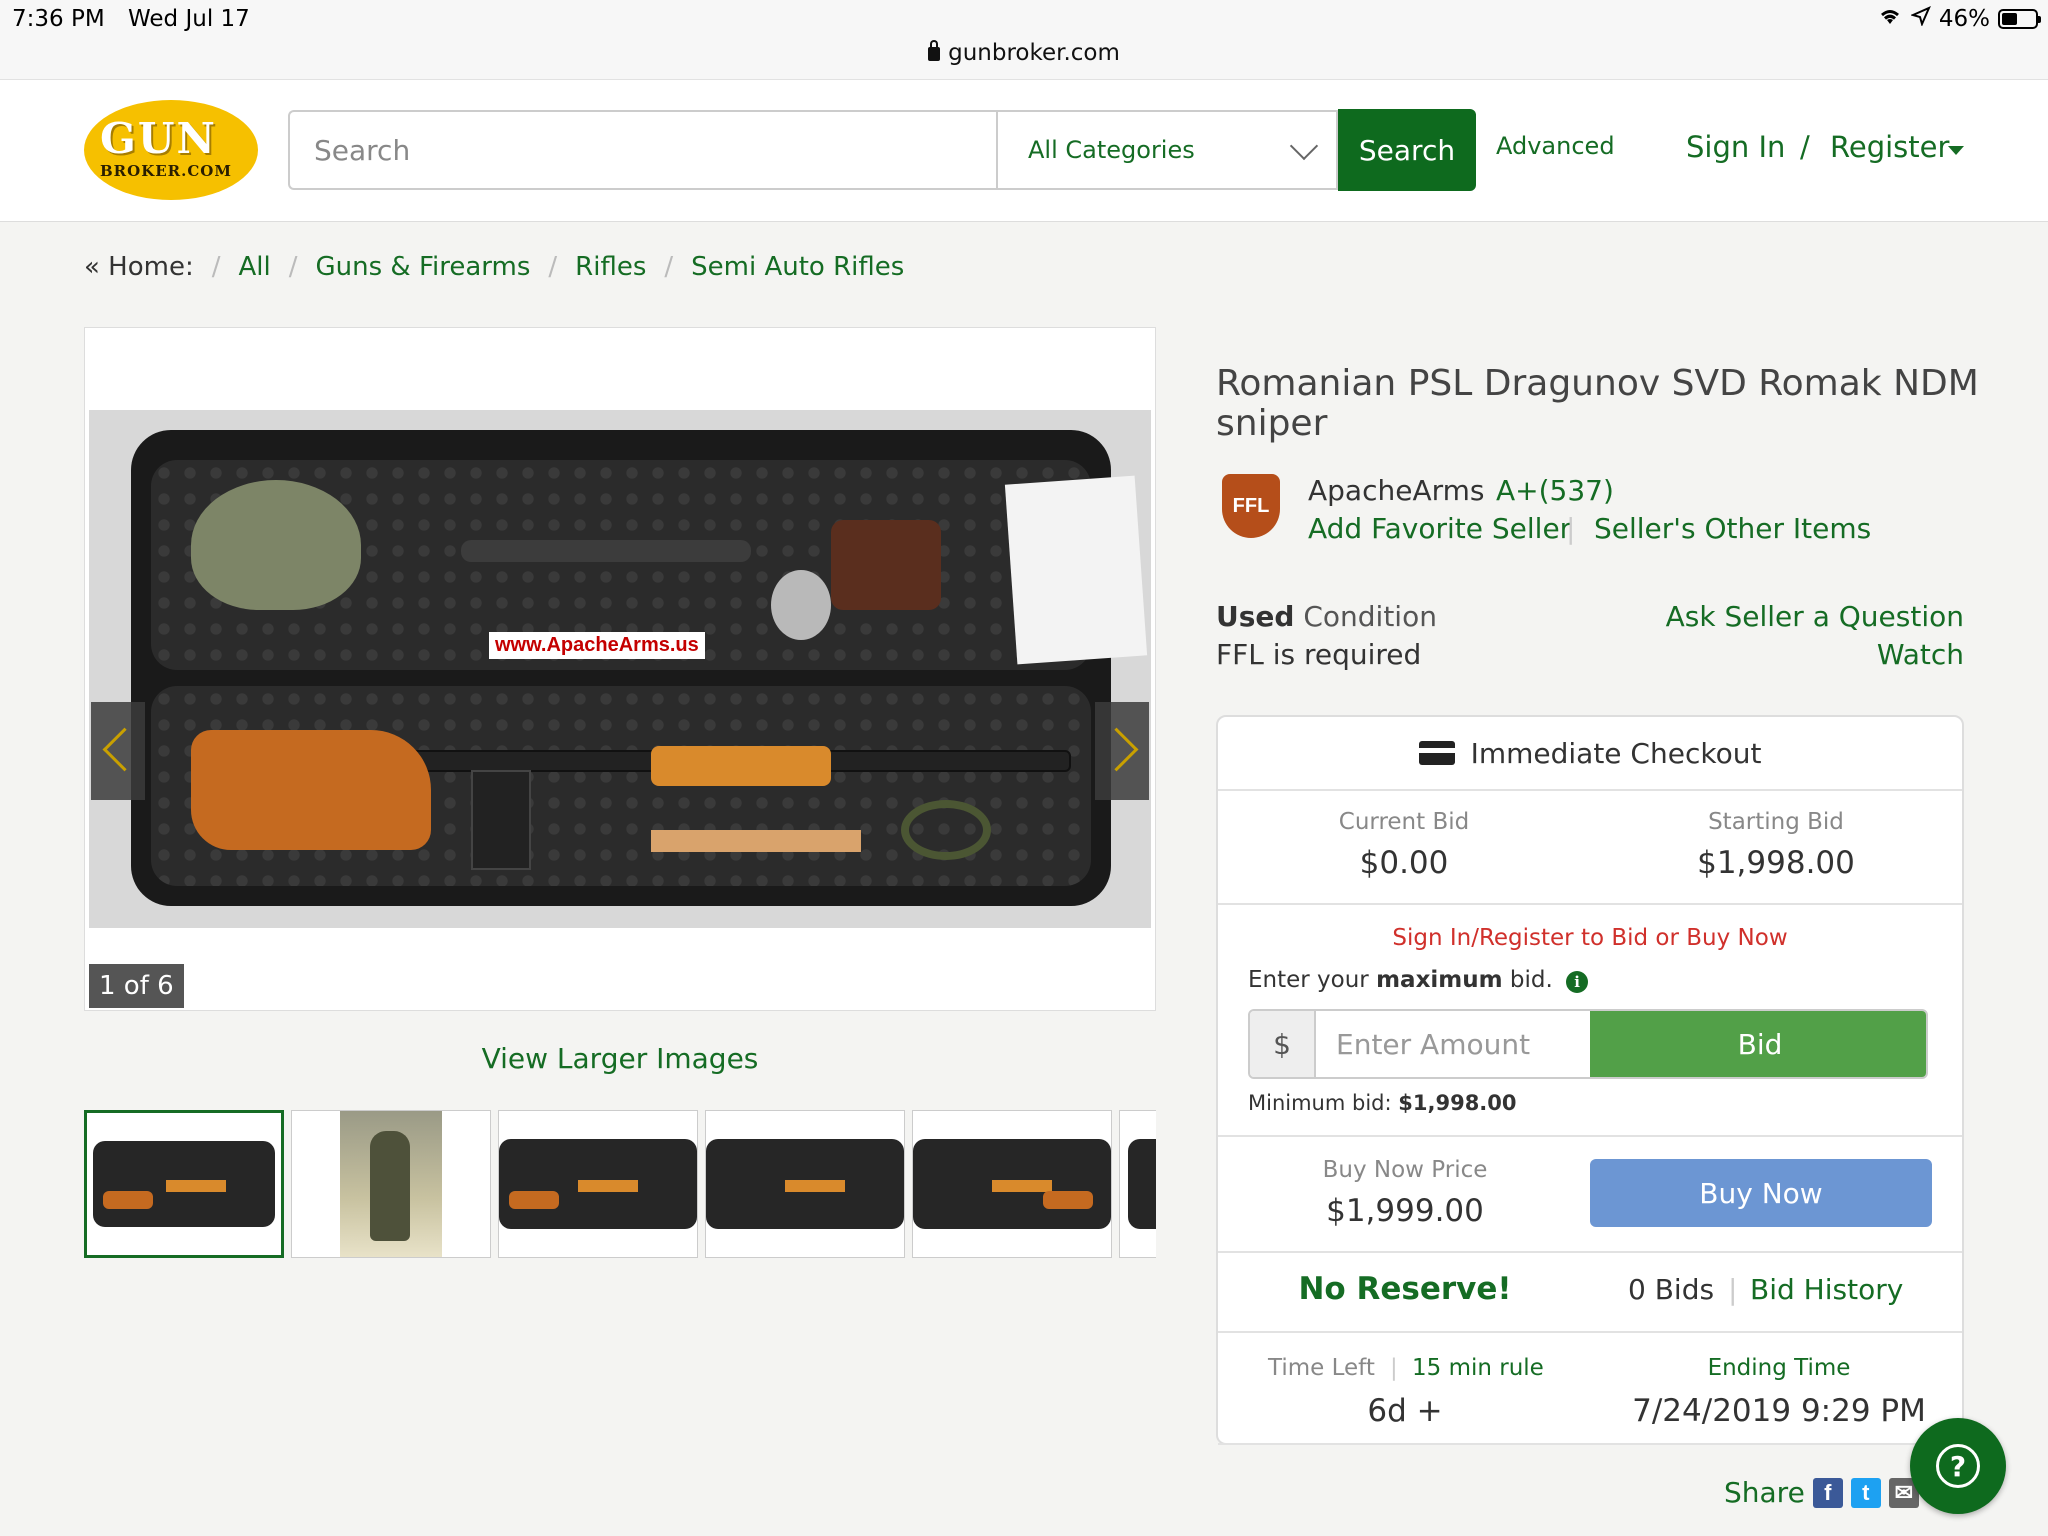 This screenshot has width=2048, height=1536. What do you see at coordinates (741, 766) in the screenshot?
I see `rifle-handguard` at bounding box center [741, 766].